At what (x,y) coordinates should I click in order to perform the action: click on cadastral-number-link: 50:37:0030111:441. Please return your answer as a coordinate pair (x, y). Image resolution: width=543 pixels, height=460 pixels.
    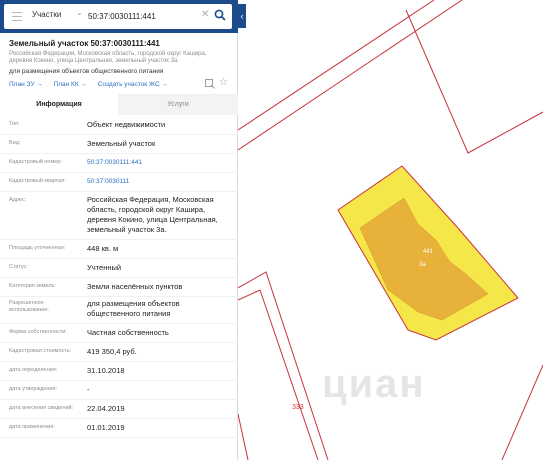
    Looking at the image, I should click on (159, 163).